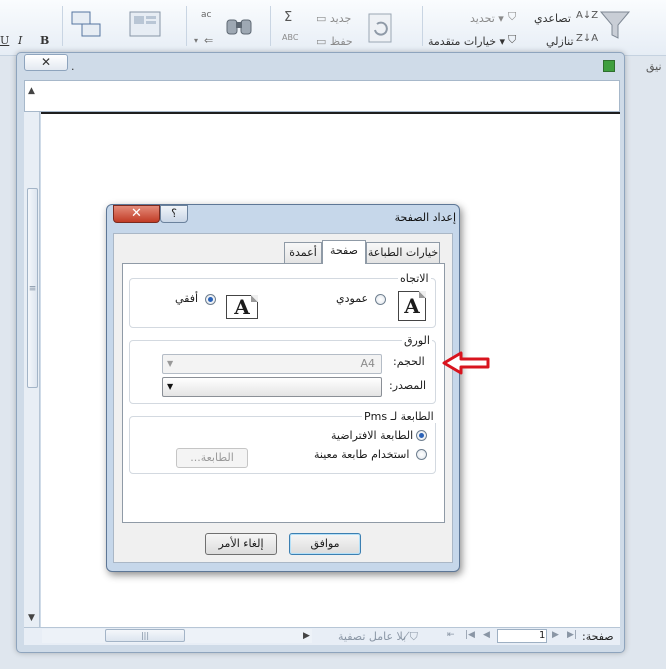  Describe the element at coordinates (31, 91) in the screenshot. I see `scroll-up-arrow: ▲` at that location.